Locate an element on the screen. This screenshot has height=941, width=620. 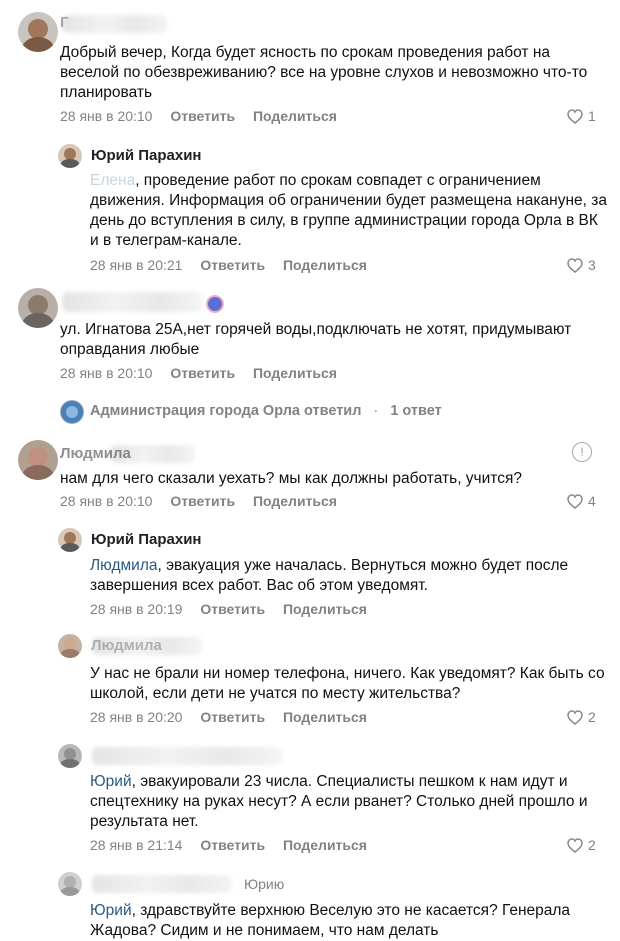
verified-badge-icon is located at coordinates (215, 304).